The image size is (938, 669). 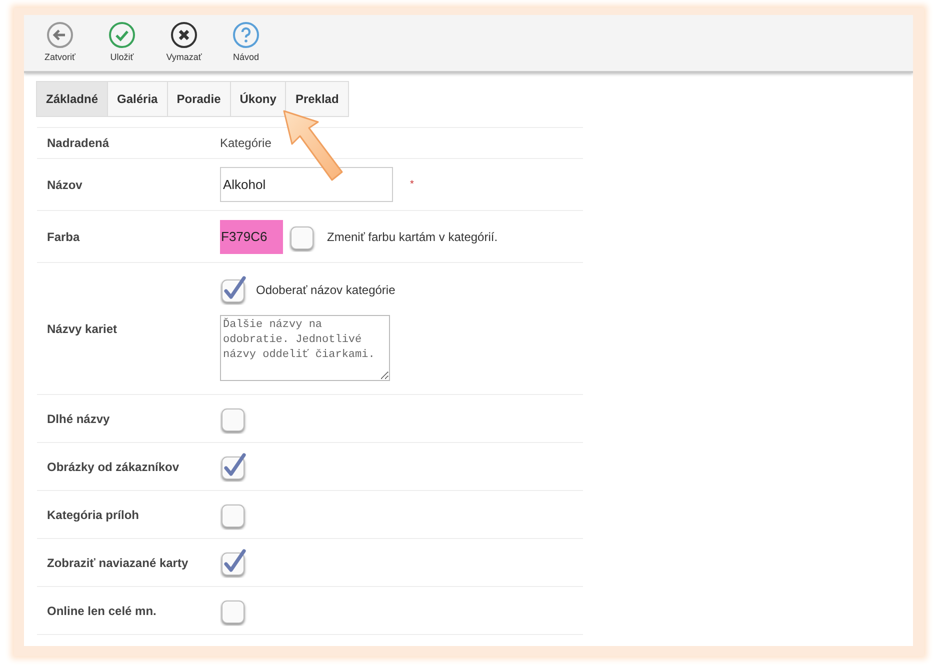 What do you see at coordinates (60, 46) in the screenshot?
I see `toolbar-button: Zatvoriť` at bounding box center [60, 46].